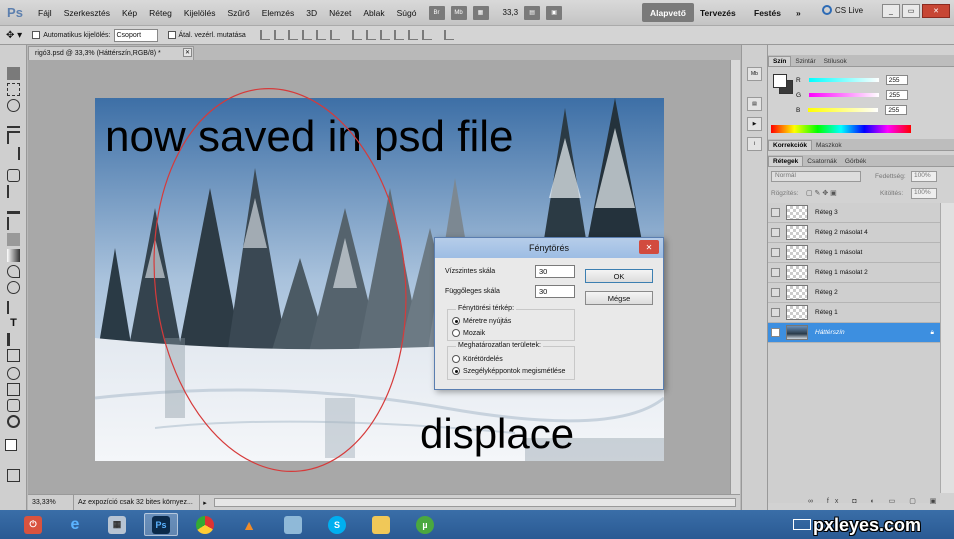 Image resolution: width=954 pixels, height=539 pixels. Describe the element at coordinates (821, 193) in the screenshot. I see `lock-icons: ▢ ✎ ✥ ▣` at that location.